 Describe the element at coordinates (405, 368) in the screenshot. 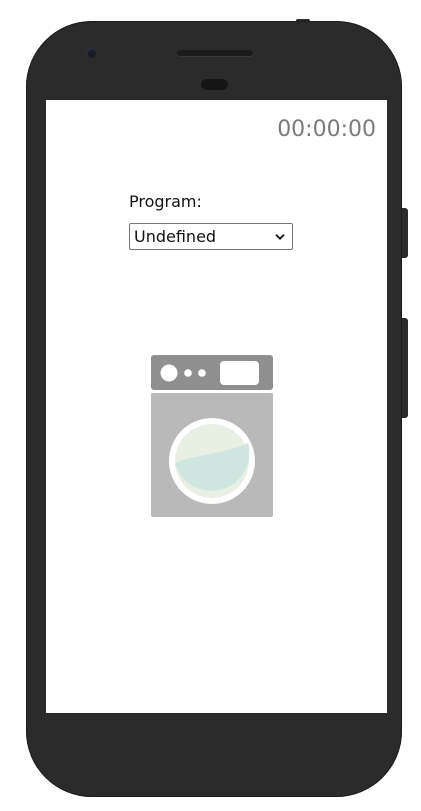

I see `volume-button` at that location.